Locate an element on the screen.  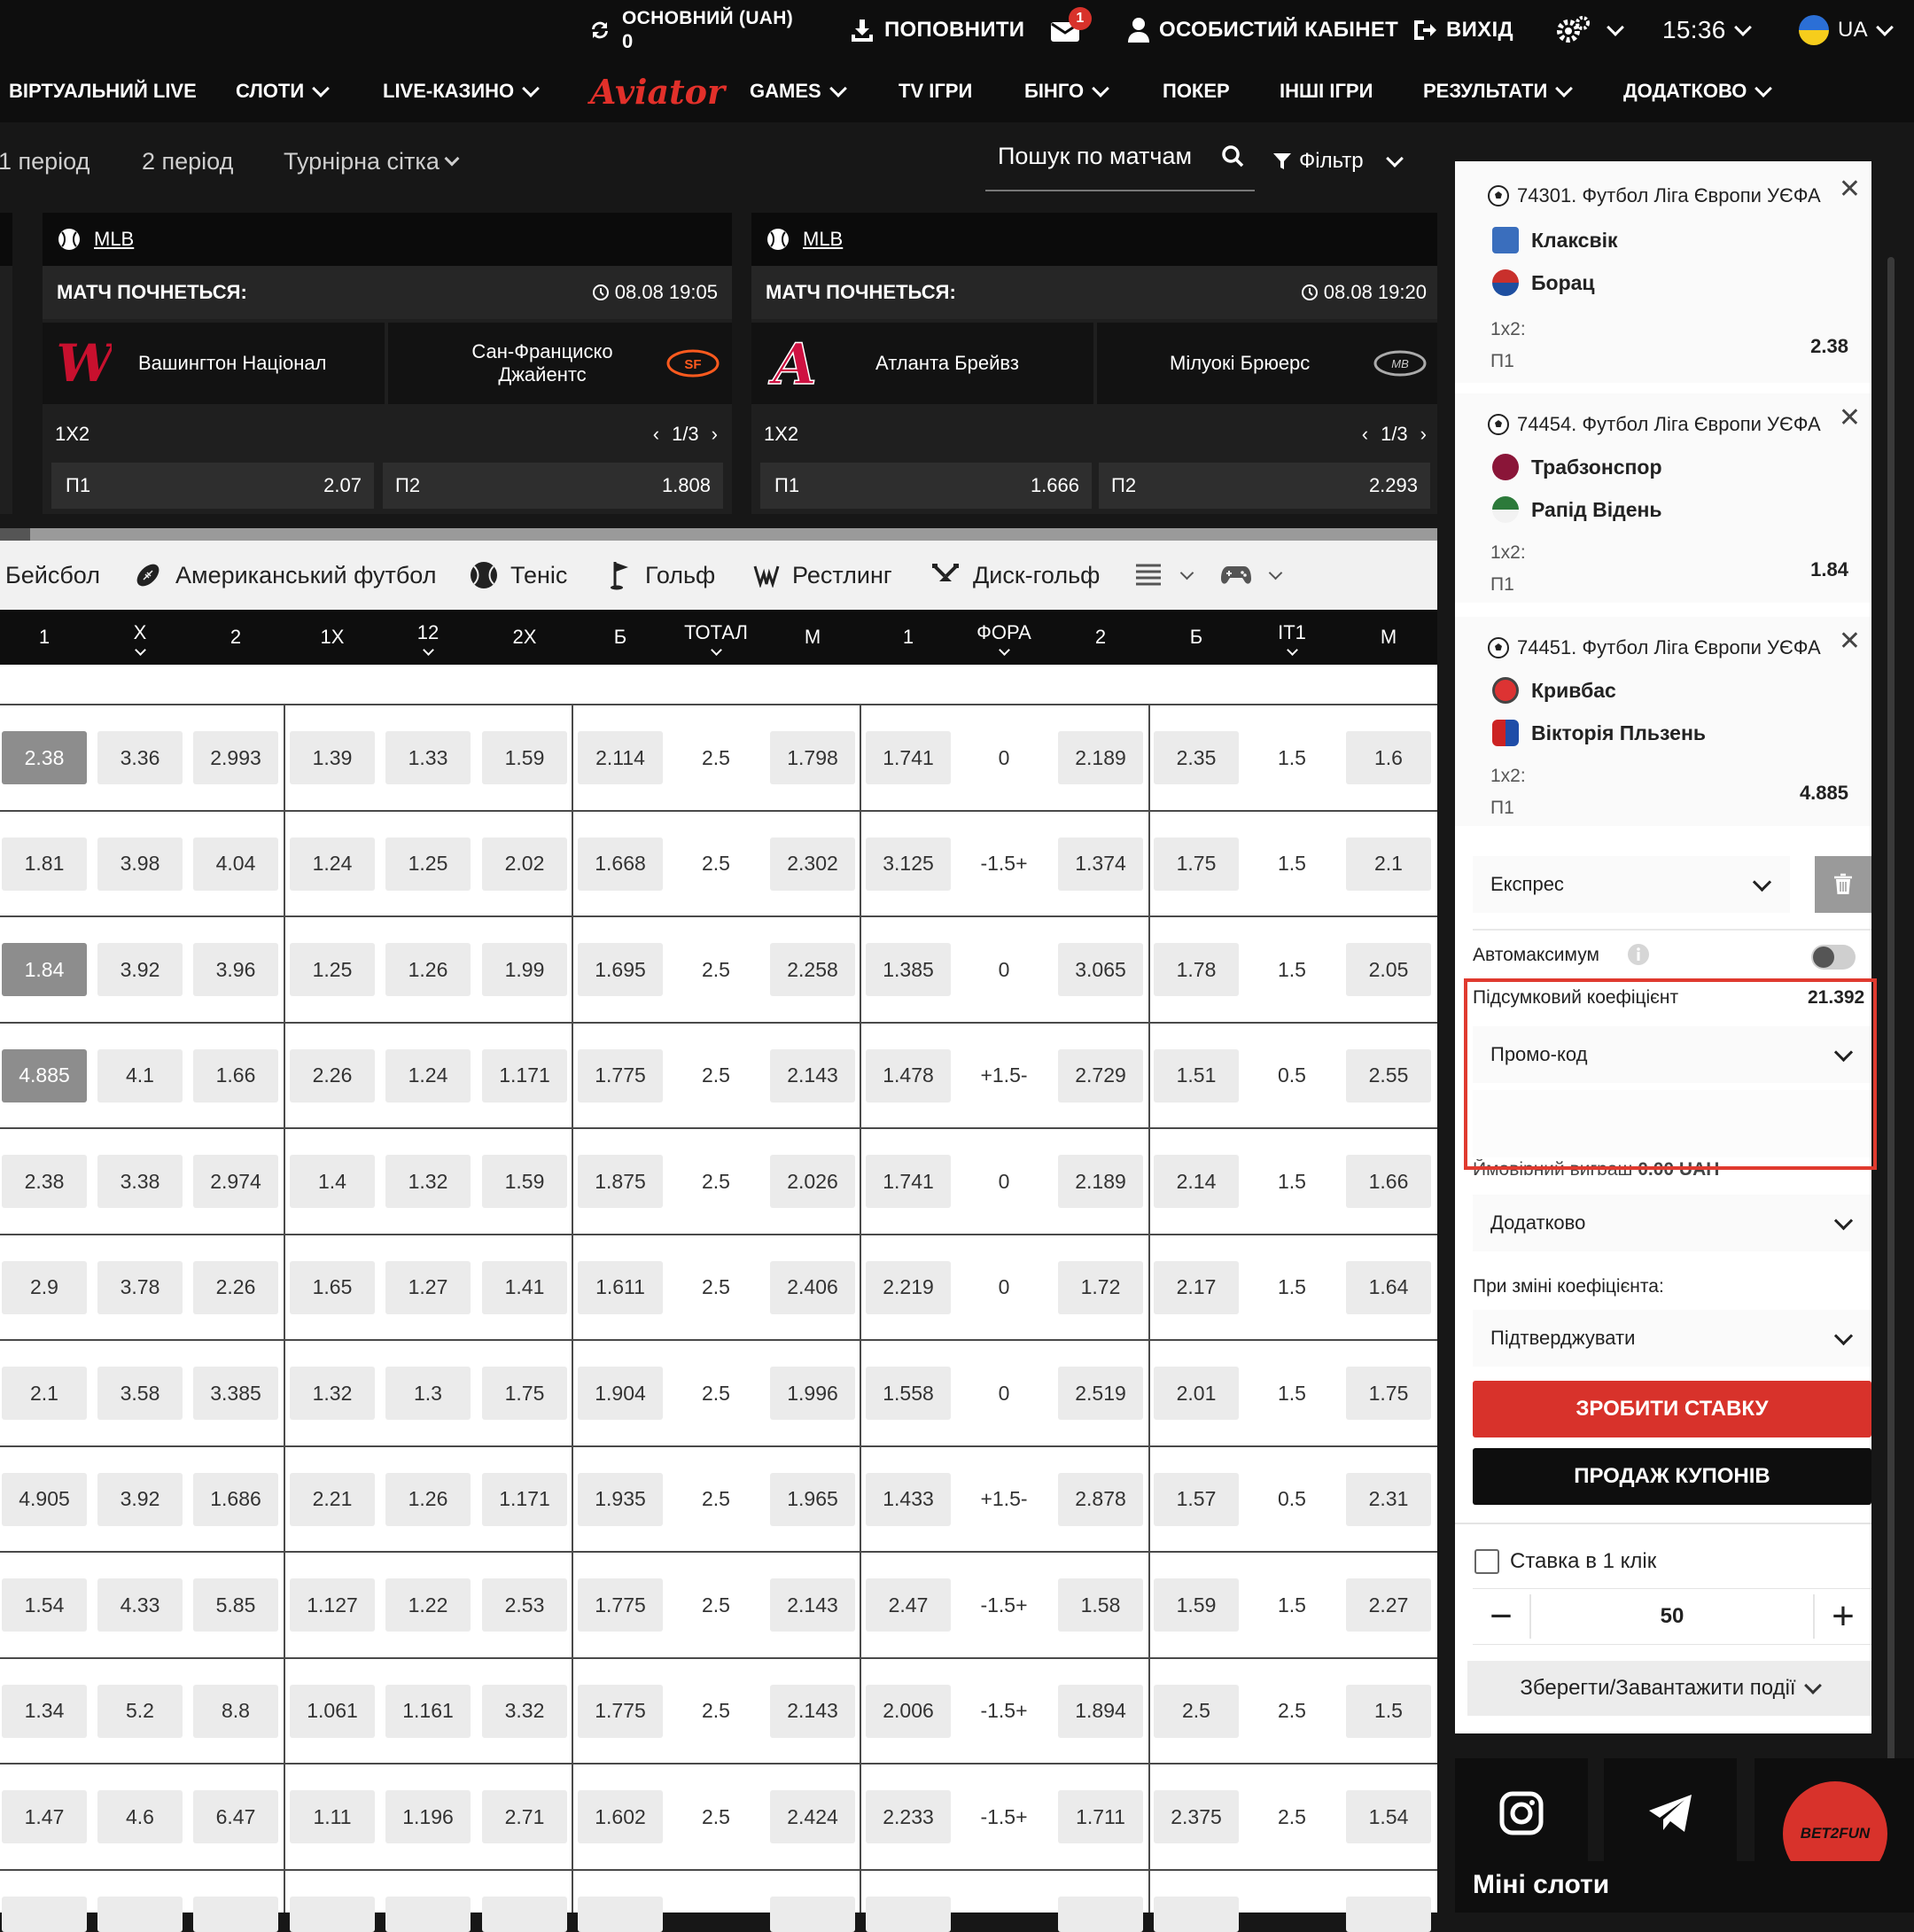
more-sports-menu is located at coordinates (1165, 575).